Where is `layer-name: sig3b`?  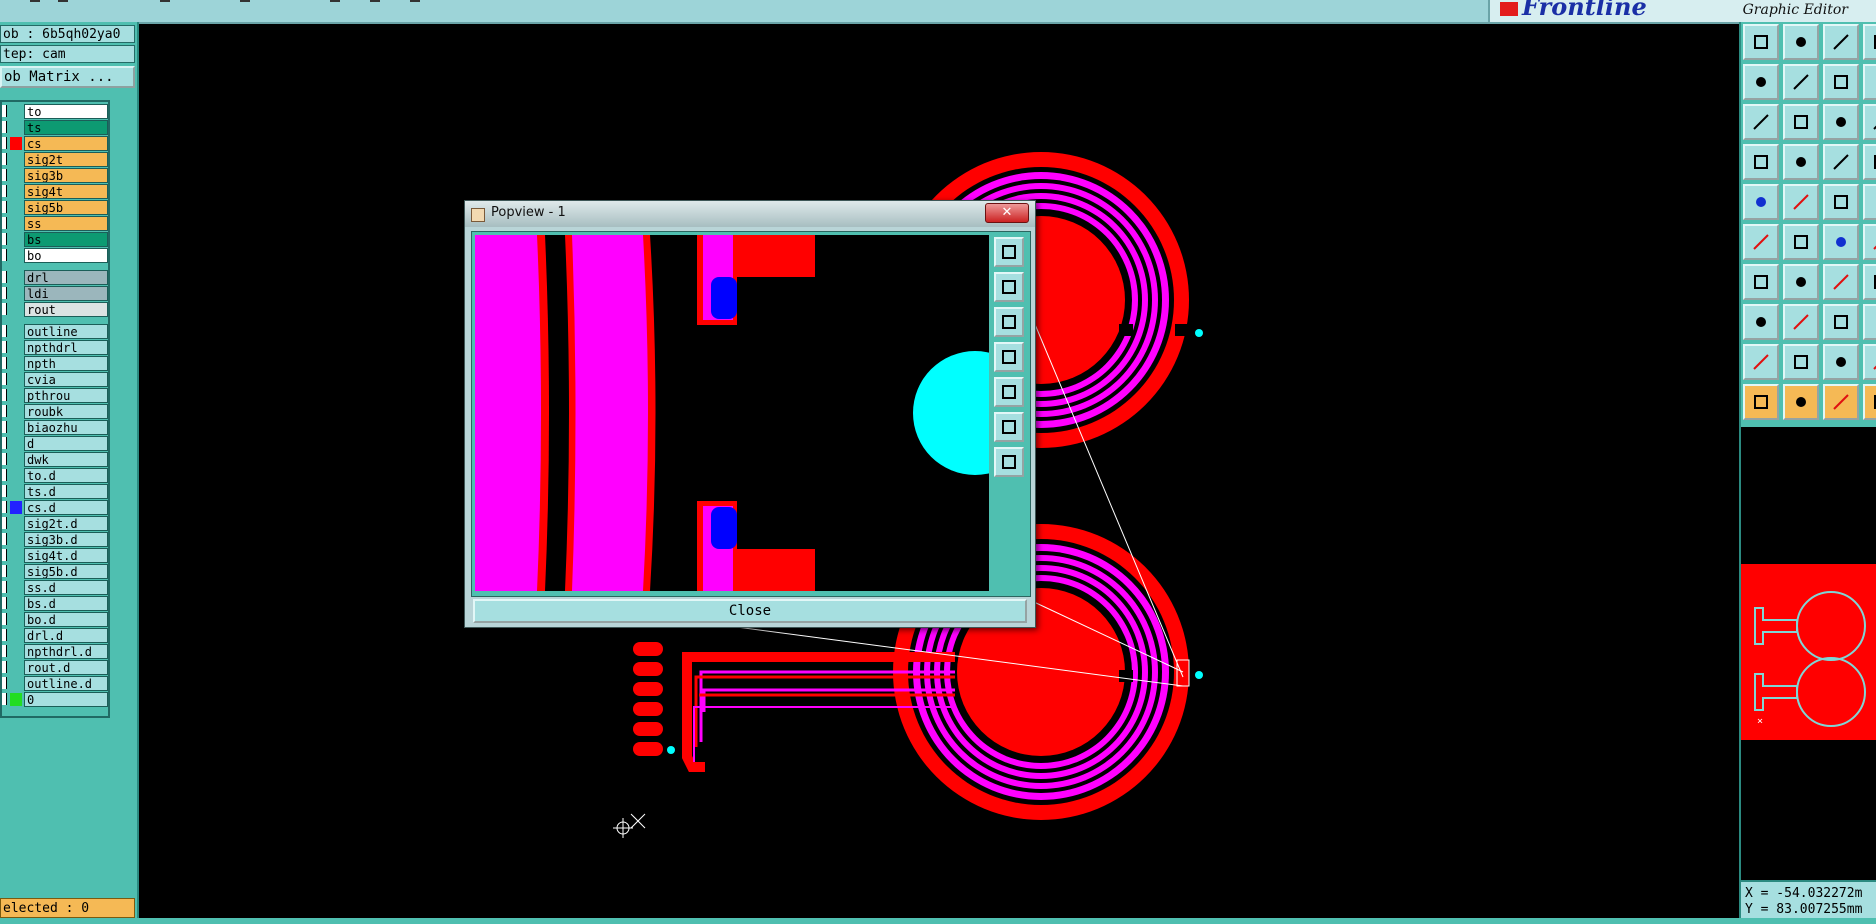
layer-name: sig3b is located at coordinates (66, 175).